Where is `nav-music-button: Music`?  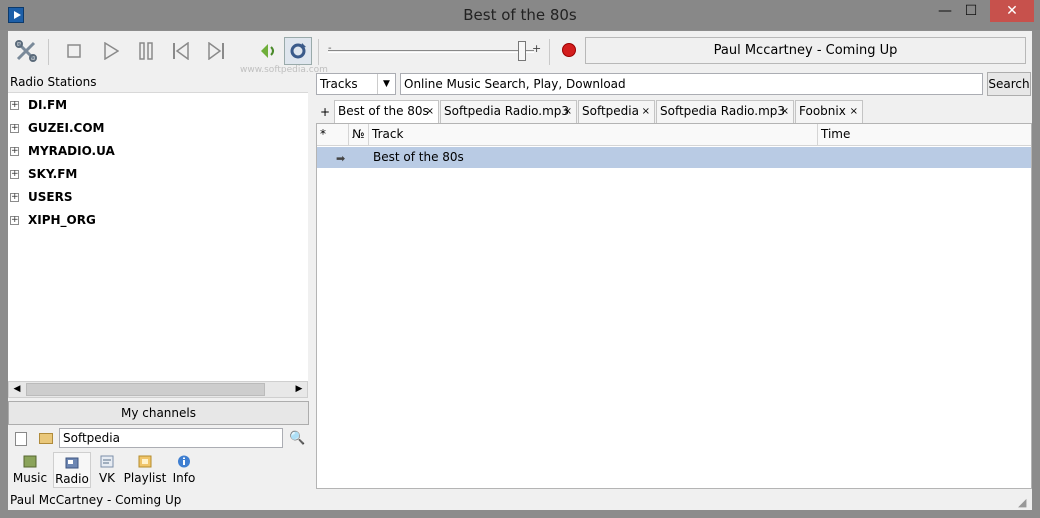 nav-music-button: Music is located at coordinates (30, 470).